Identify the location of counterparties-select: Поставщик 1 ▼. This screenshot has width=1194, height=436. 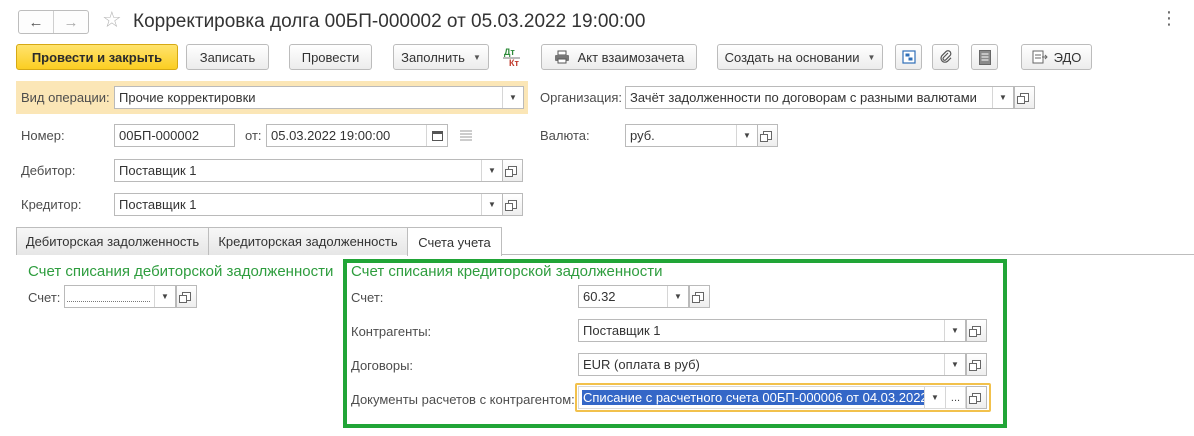
(772, 330).